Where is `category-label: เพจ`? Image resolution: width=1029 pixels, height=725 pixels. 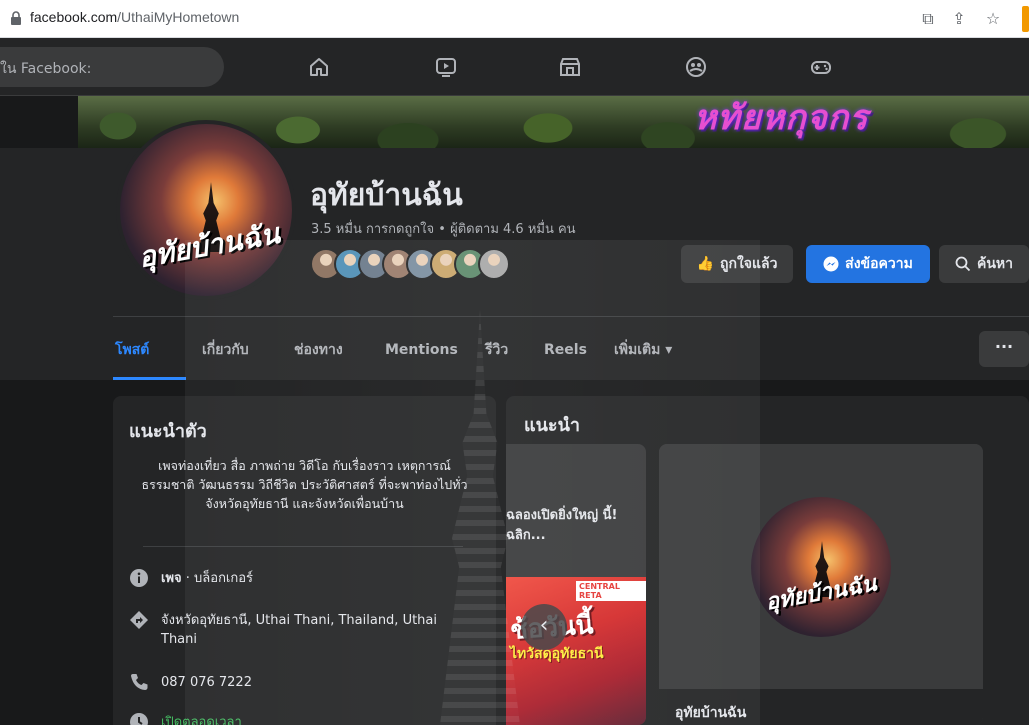 category-label: เพจ is located at coordinates (171, 578).